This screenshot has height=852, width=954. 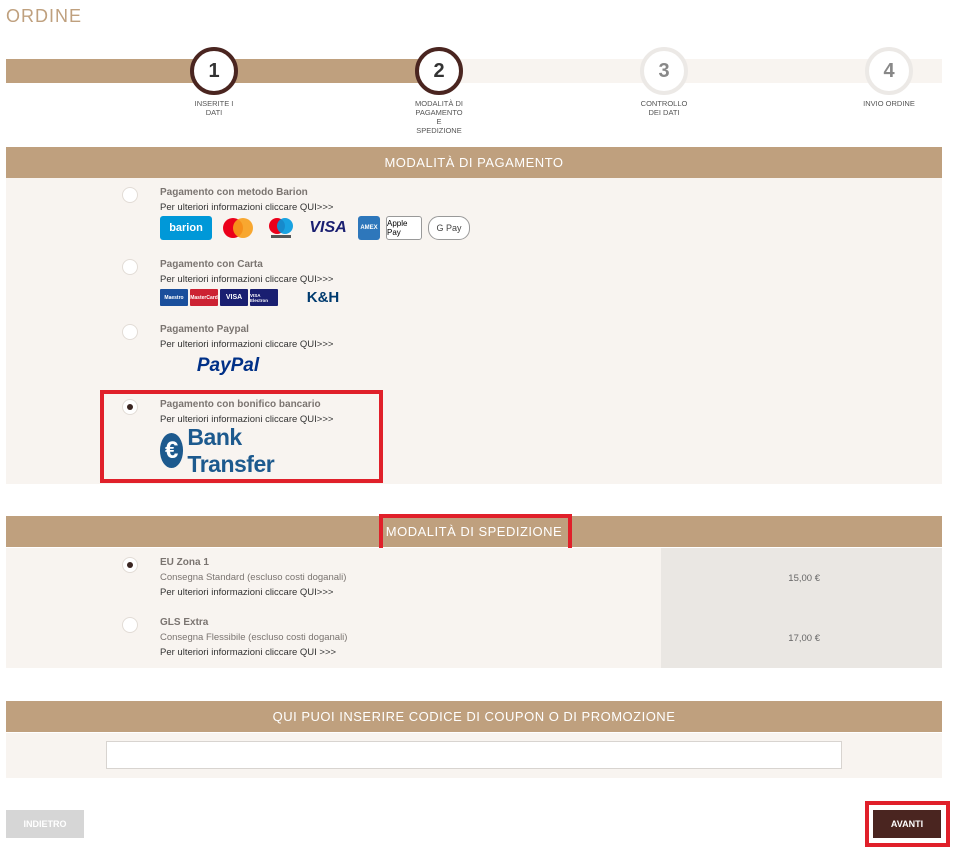 I want to click on paypal-logo: PayPal, so click(x=228, y=365).